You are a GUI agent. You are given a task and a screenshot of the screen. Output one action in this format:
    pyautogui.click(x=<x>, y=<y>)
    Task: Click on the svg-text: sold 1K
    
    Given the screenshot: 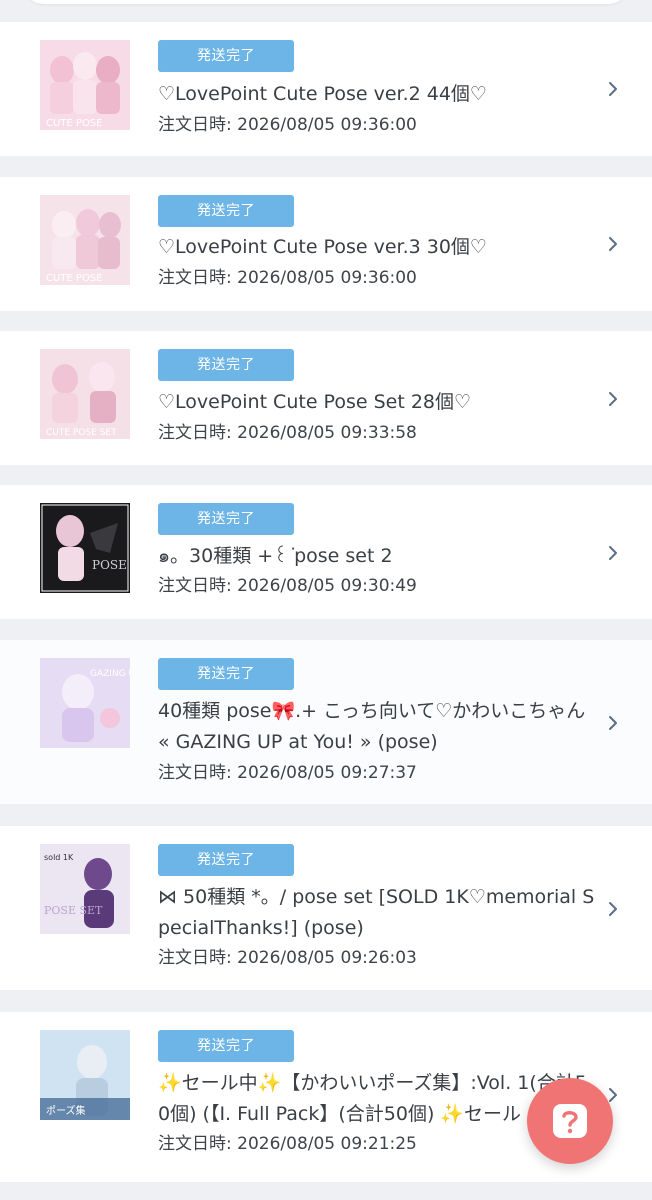 What is the action you would take?
    pyautogui.click(x=59, y=857)
    